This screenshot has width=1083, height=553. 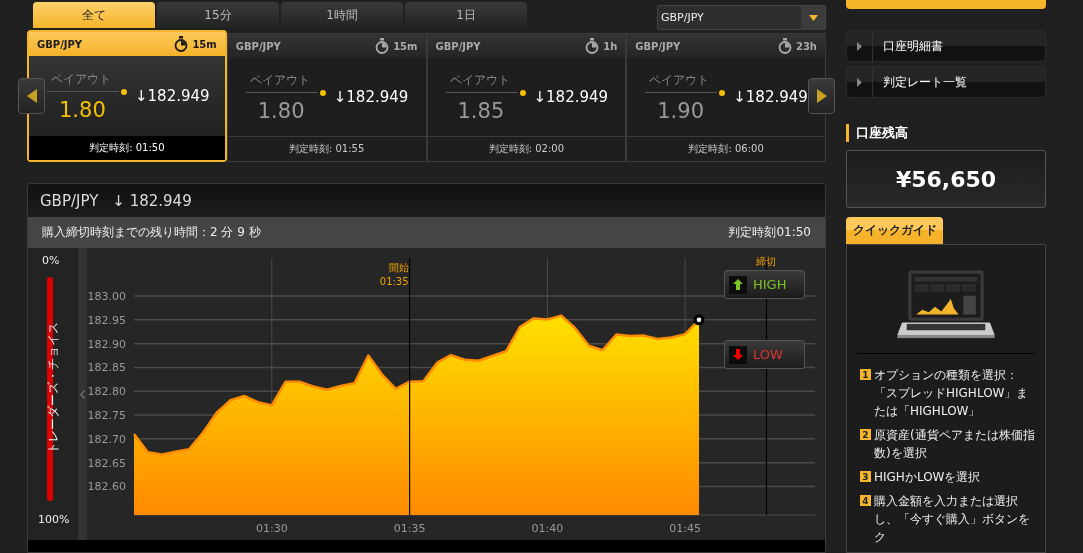 I want to click on high-button: HIGH, so click(x=764, y=284).